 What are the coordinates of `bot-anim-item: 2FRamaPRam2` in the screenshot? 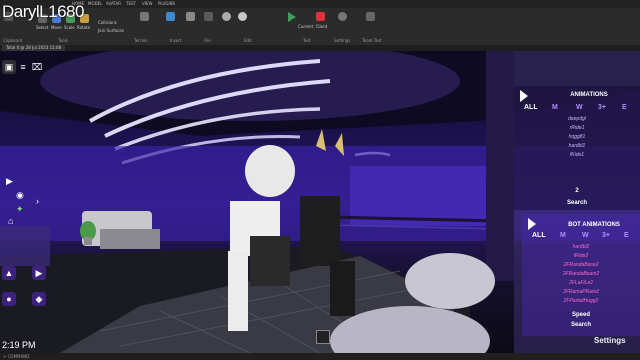 It's located at (581, 292).